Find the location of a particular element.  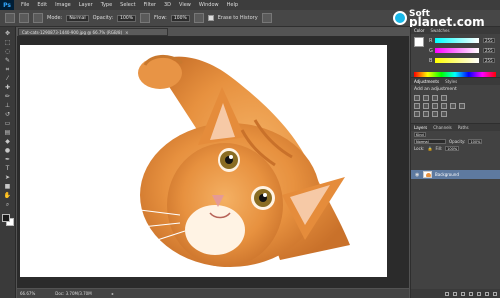

gradient-tool-icon: ▤ is located at coordinates (8, 132).